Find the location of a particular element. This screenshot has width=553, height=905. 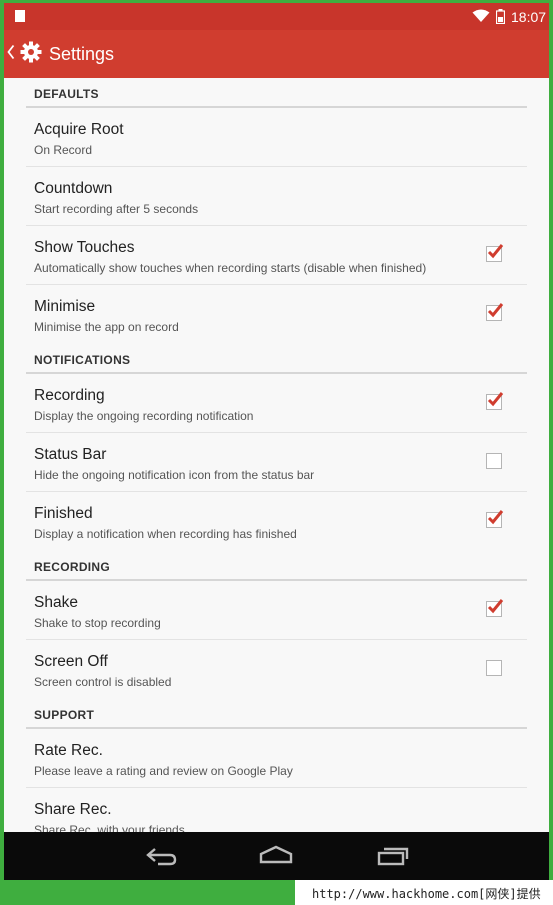

wifi-icon is located at coordinates (481, 15).